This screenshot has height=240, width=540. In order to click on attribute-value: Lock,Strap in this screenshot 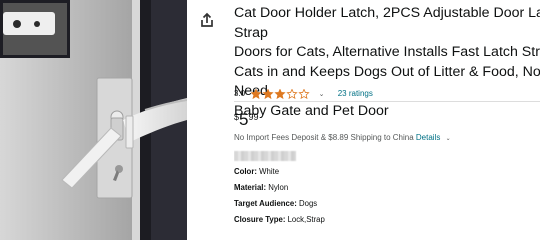, I will do `click(305, 219)`.